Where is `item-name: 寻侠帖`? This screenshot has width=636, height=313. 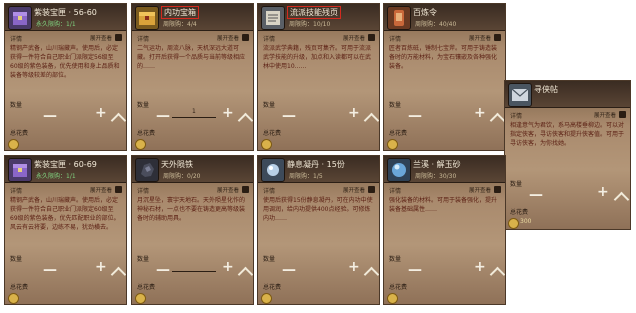
item-name: 寻侠帖 is located at coordinates (546, 89).